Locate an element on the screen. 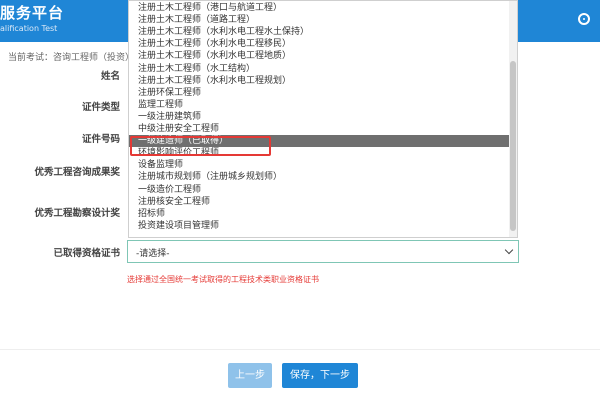 The height and width of the screenshot is (403, 600). dropdown-option: 一级造价工程师 is located at coordinates (319, 190).